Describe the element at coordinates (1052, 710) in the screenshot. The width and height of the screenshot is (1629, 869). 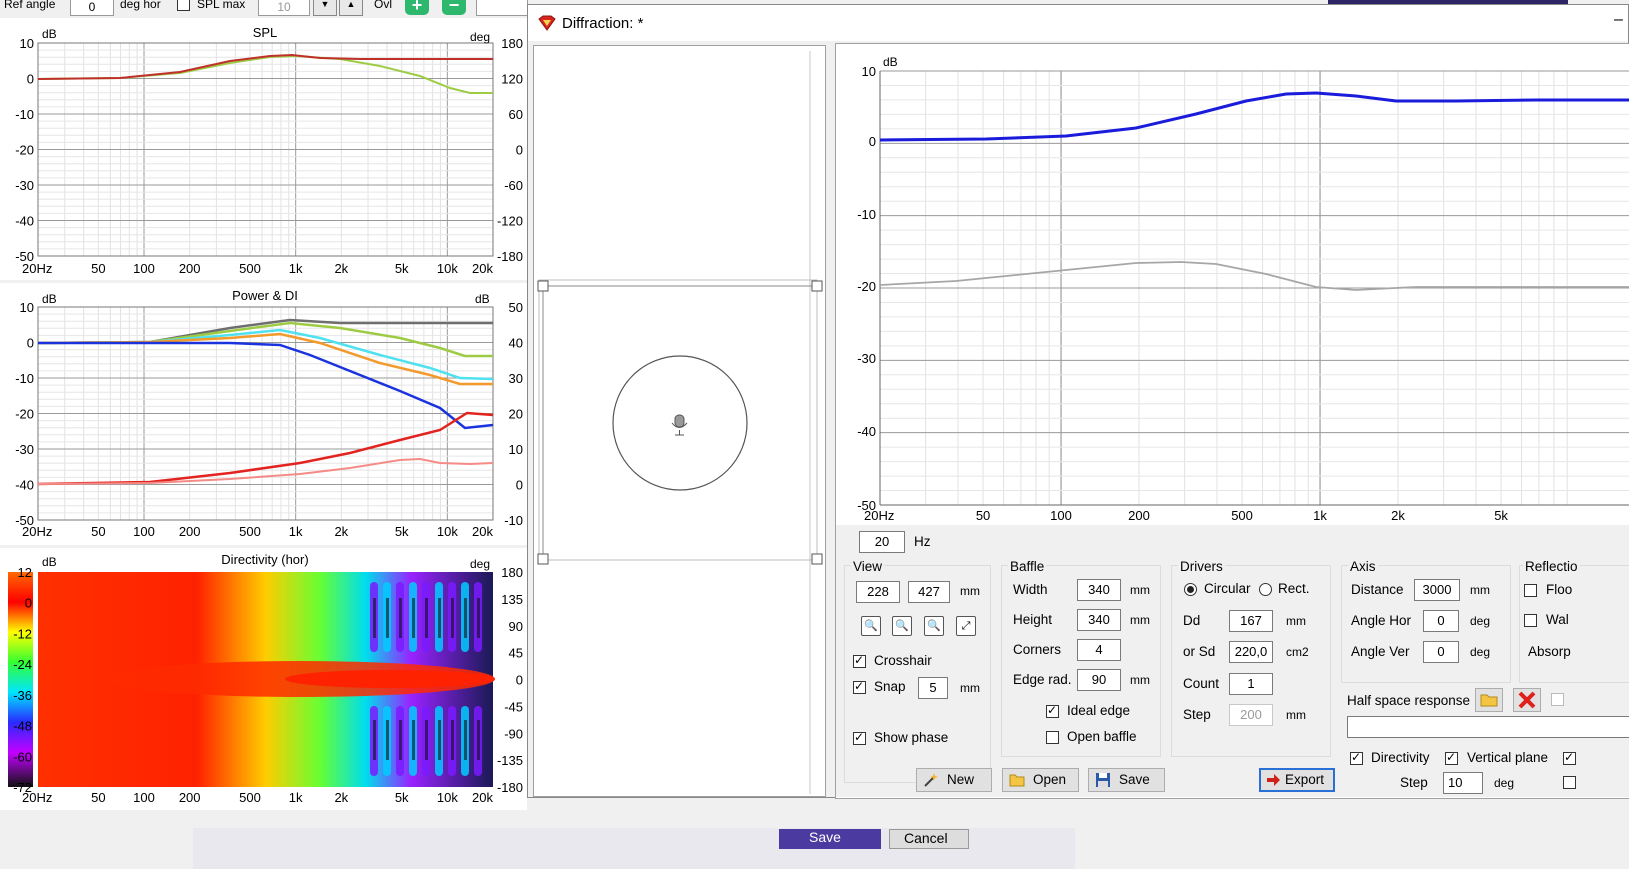
I see `ideal-edge-checkbox` at that location.